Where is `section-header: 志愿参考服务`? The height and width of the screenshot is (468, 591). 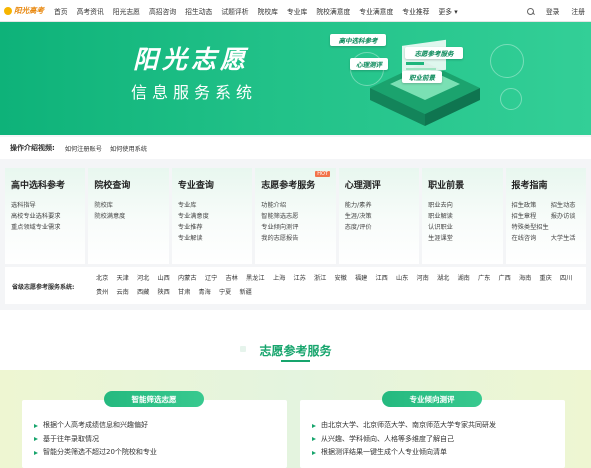
section-header: 志愿参考服务 is located at coordinates (295, 340).